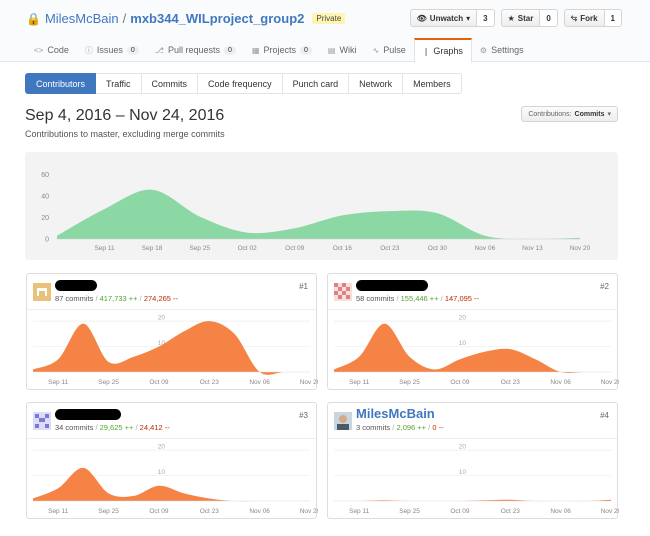 The width and height of the screenshot is (650, 536). What do you see at coordinates (45, 197) in the screenshot?
I see `y-tick-label: 40` at bounding box center [45, 197].